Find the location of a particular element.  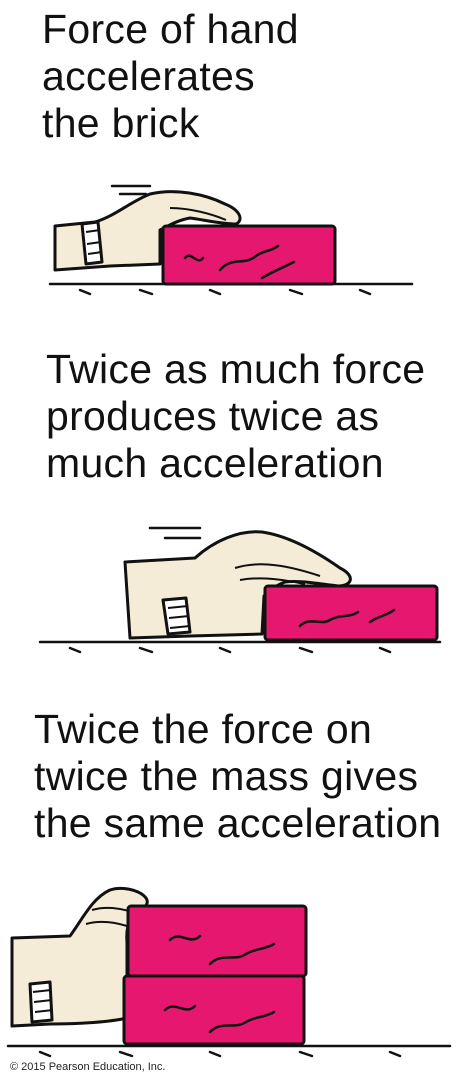

bottom-brick is located at coordinates (214, 1010).